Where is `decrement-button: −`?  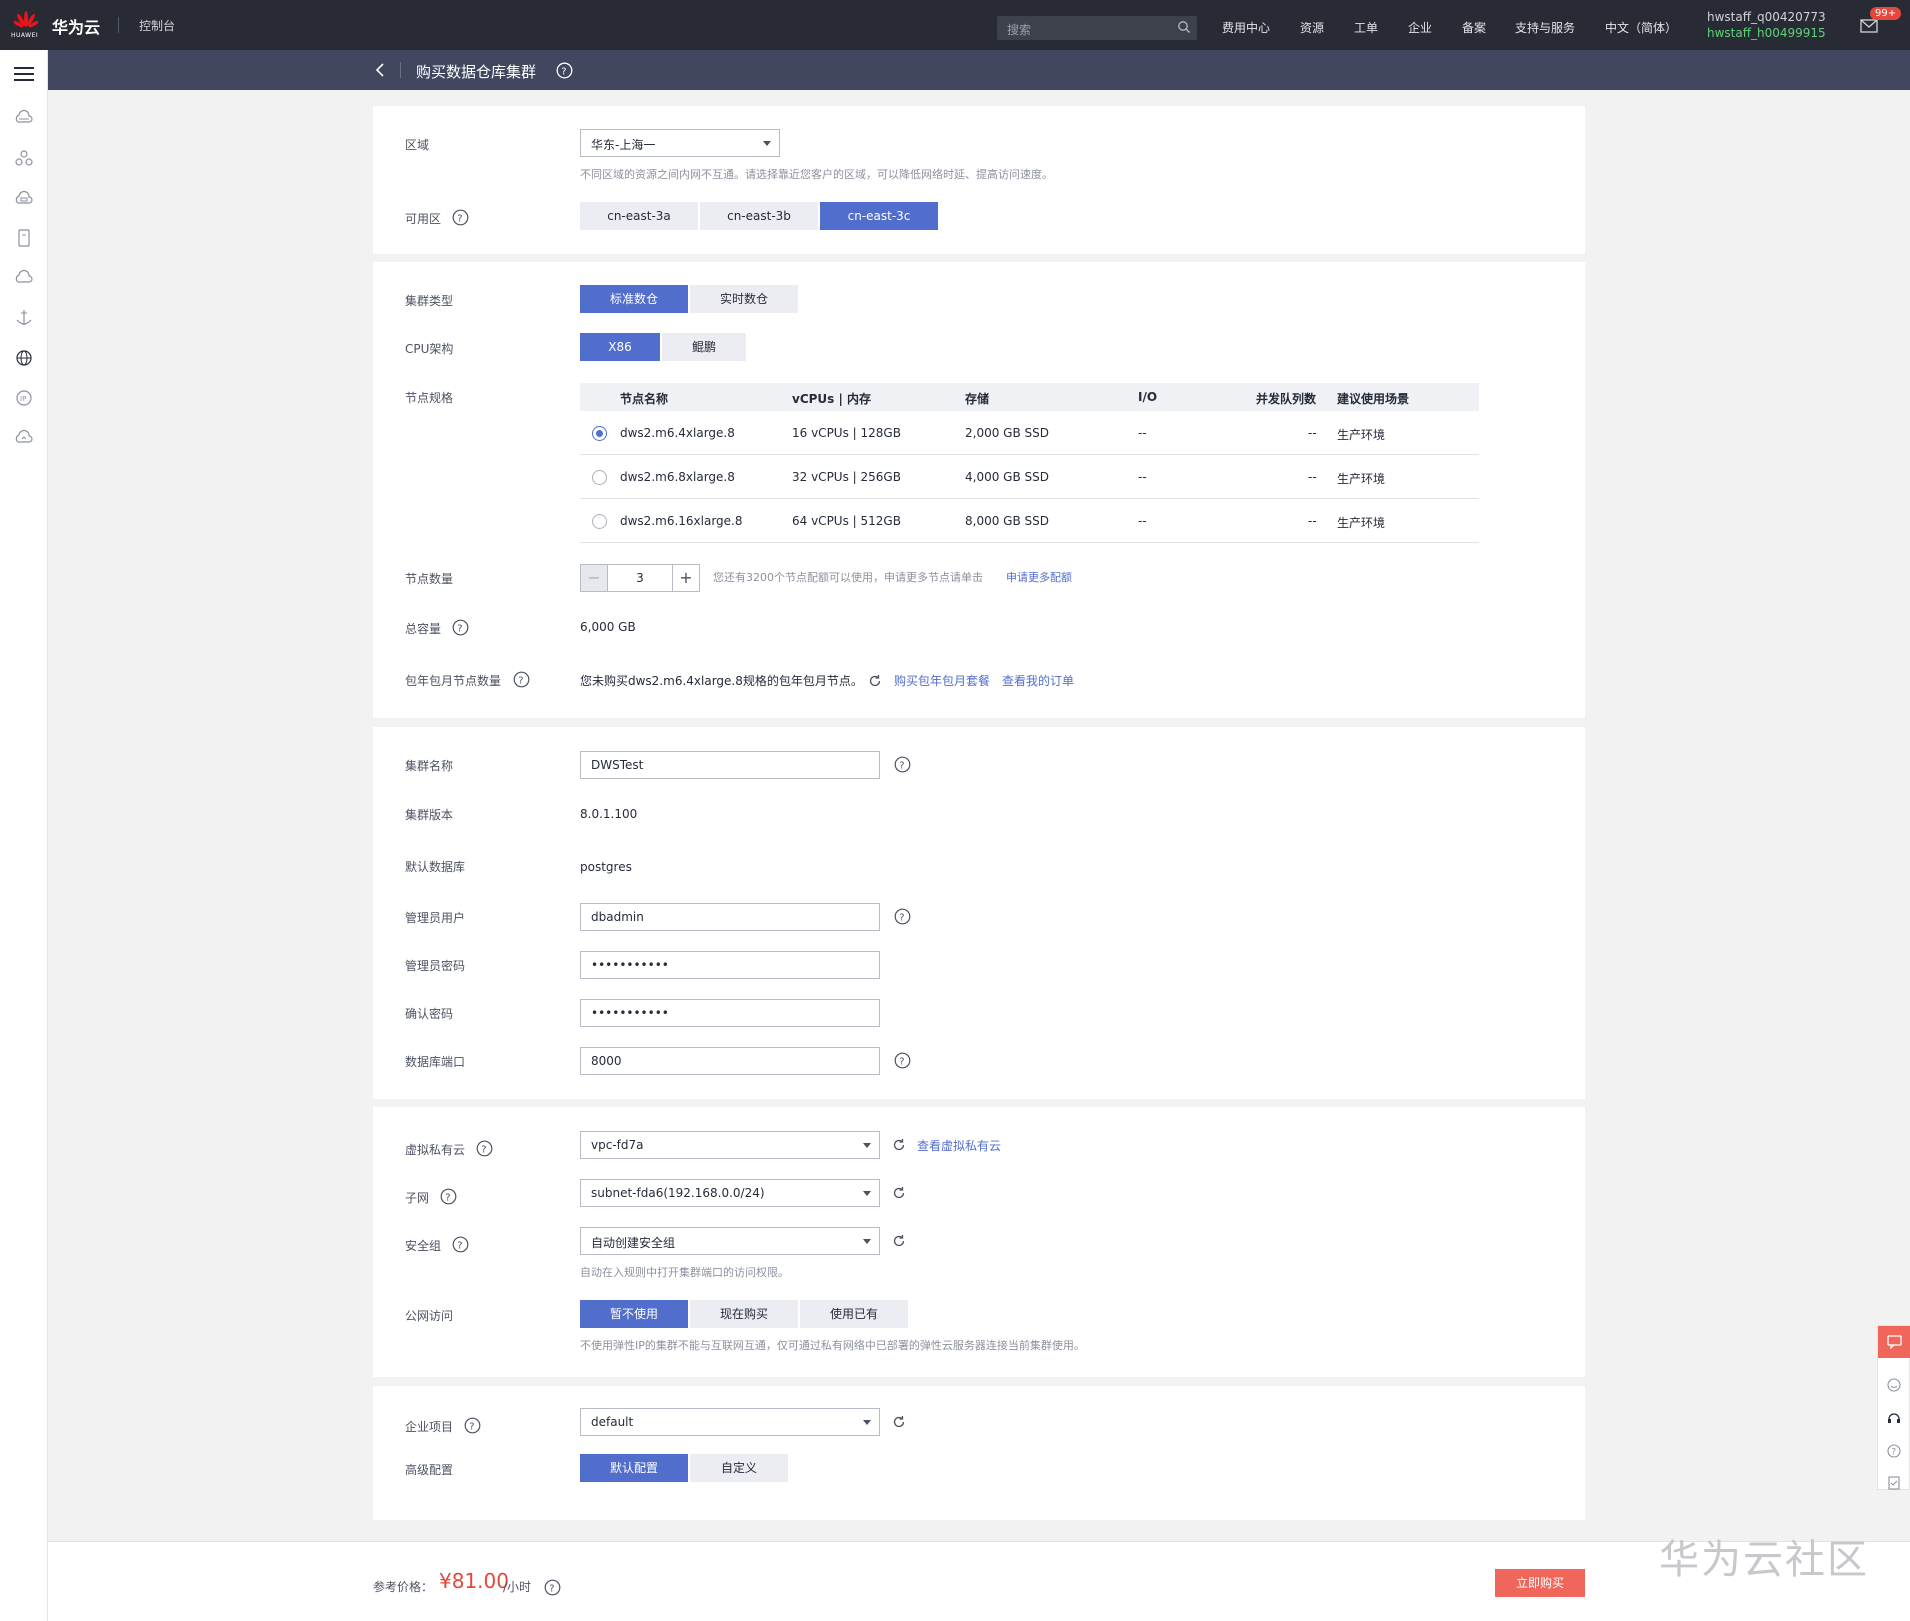
decrement-button: − is located at coordinates (594, 578).